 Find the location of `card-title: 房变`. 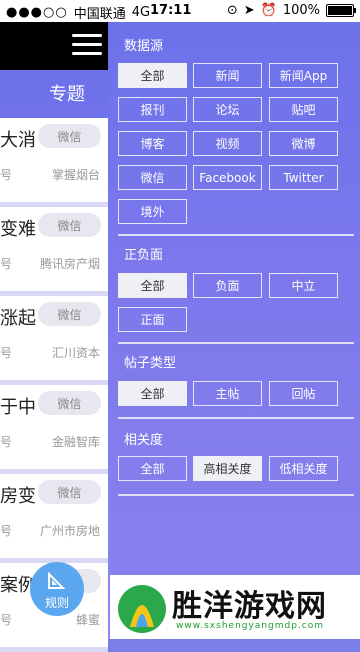

card-title: 房变 is located at coordinates (18, 496).